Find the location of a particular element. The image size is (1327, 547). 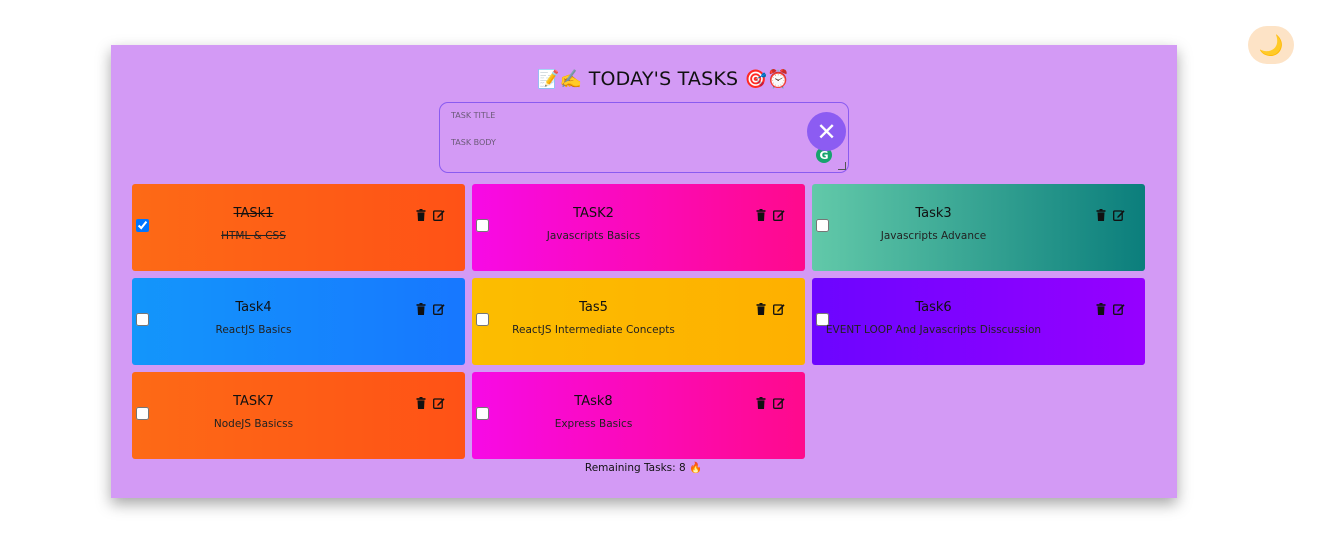

task-card: TAsk8 Express Basics is located at coordinates (638, 415).